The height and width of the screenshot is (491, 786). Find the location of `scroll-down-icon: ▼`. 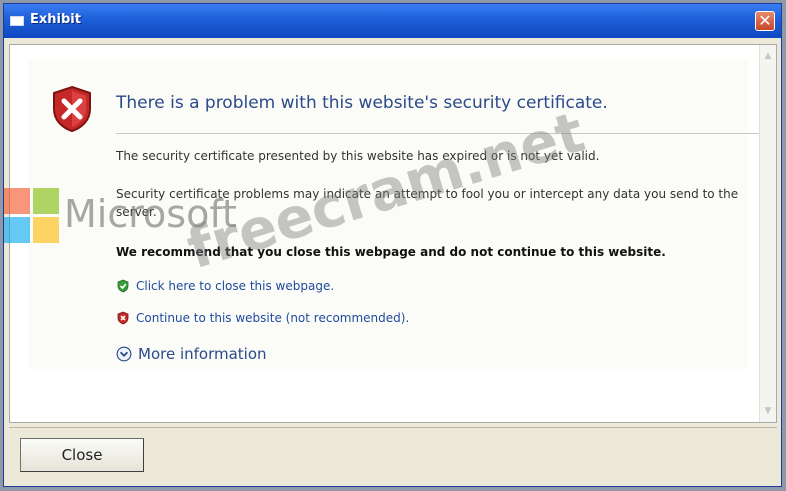

scroll-down-icon: ▼ is located at coordinates (768, 411).